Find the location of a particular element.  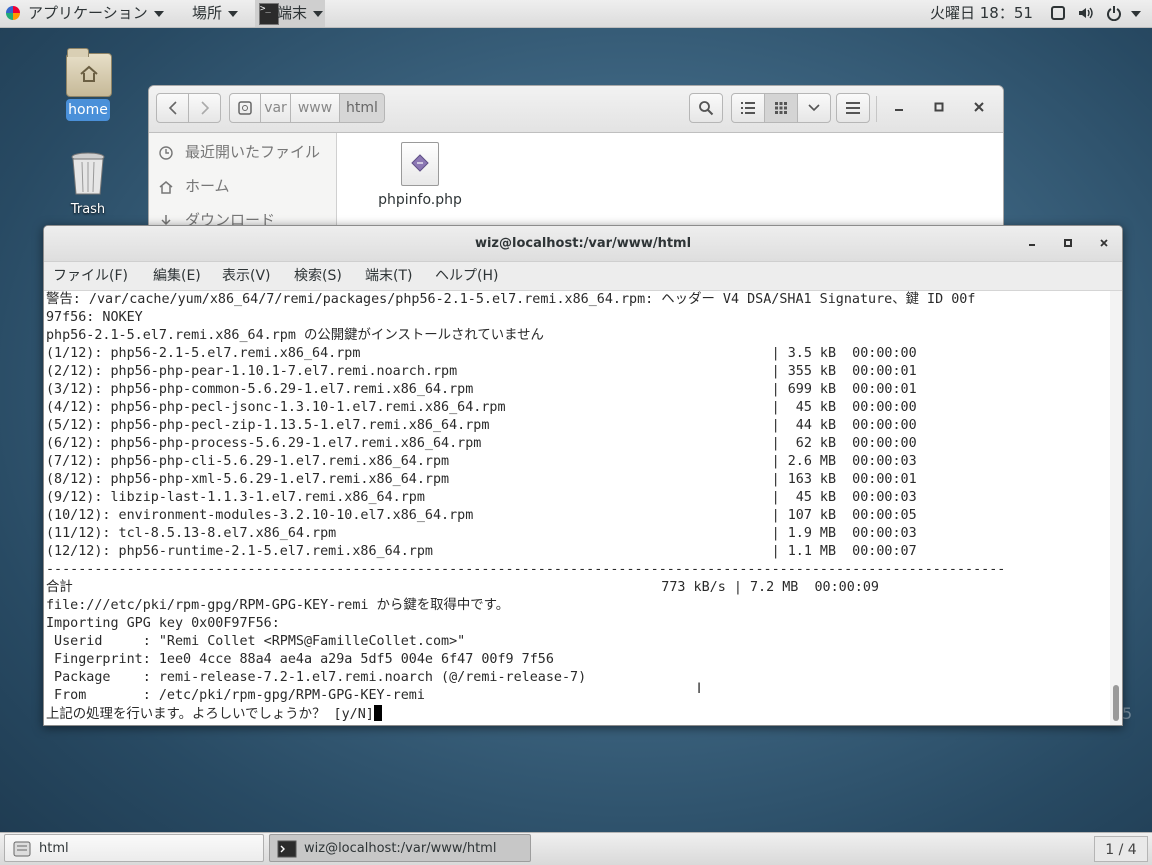

terminal-prompt: 上記の処理を行います。よろしいでしょうか？ [y/N] is located at coordinates (210, 714).